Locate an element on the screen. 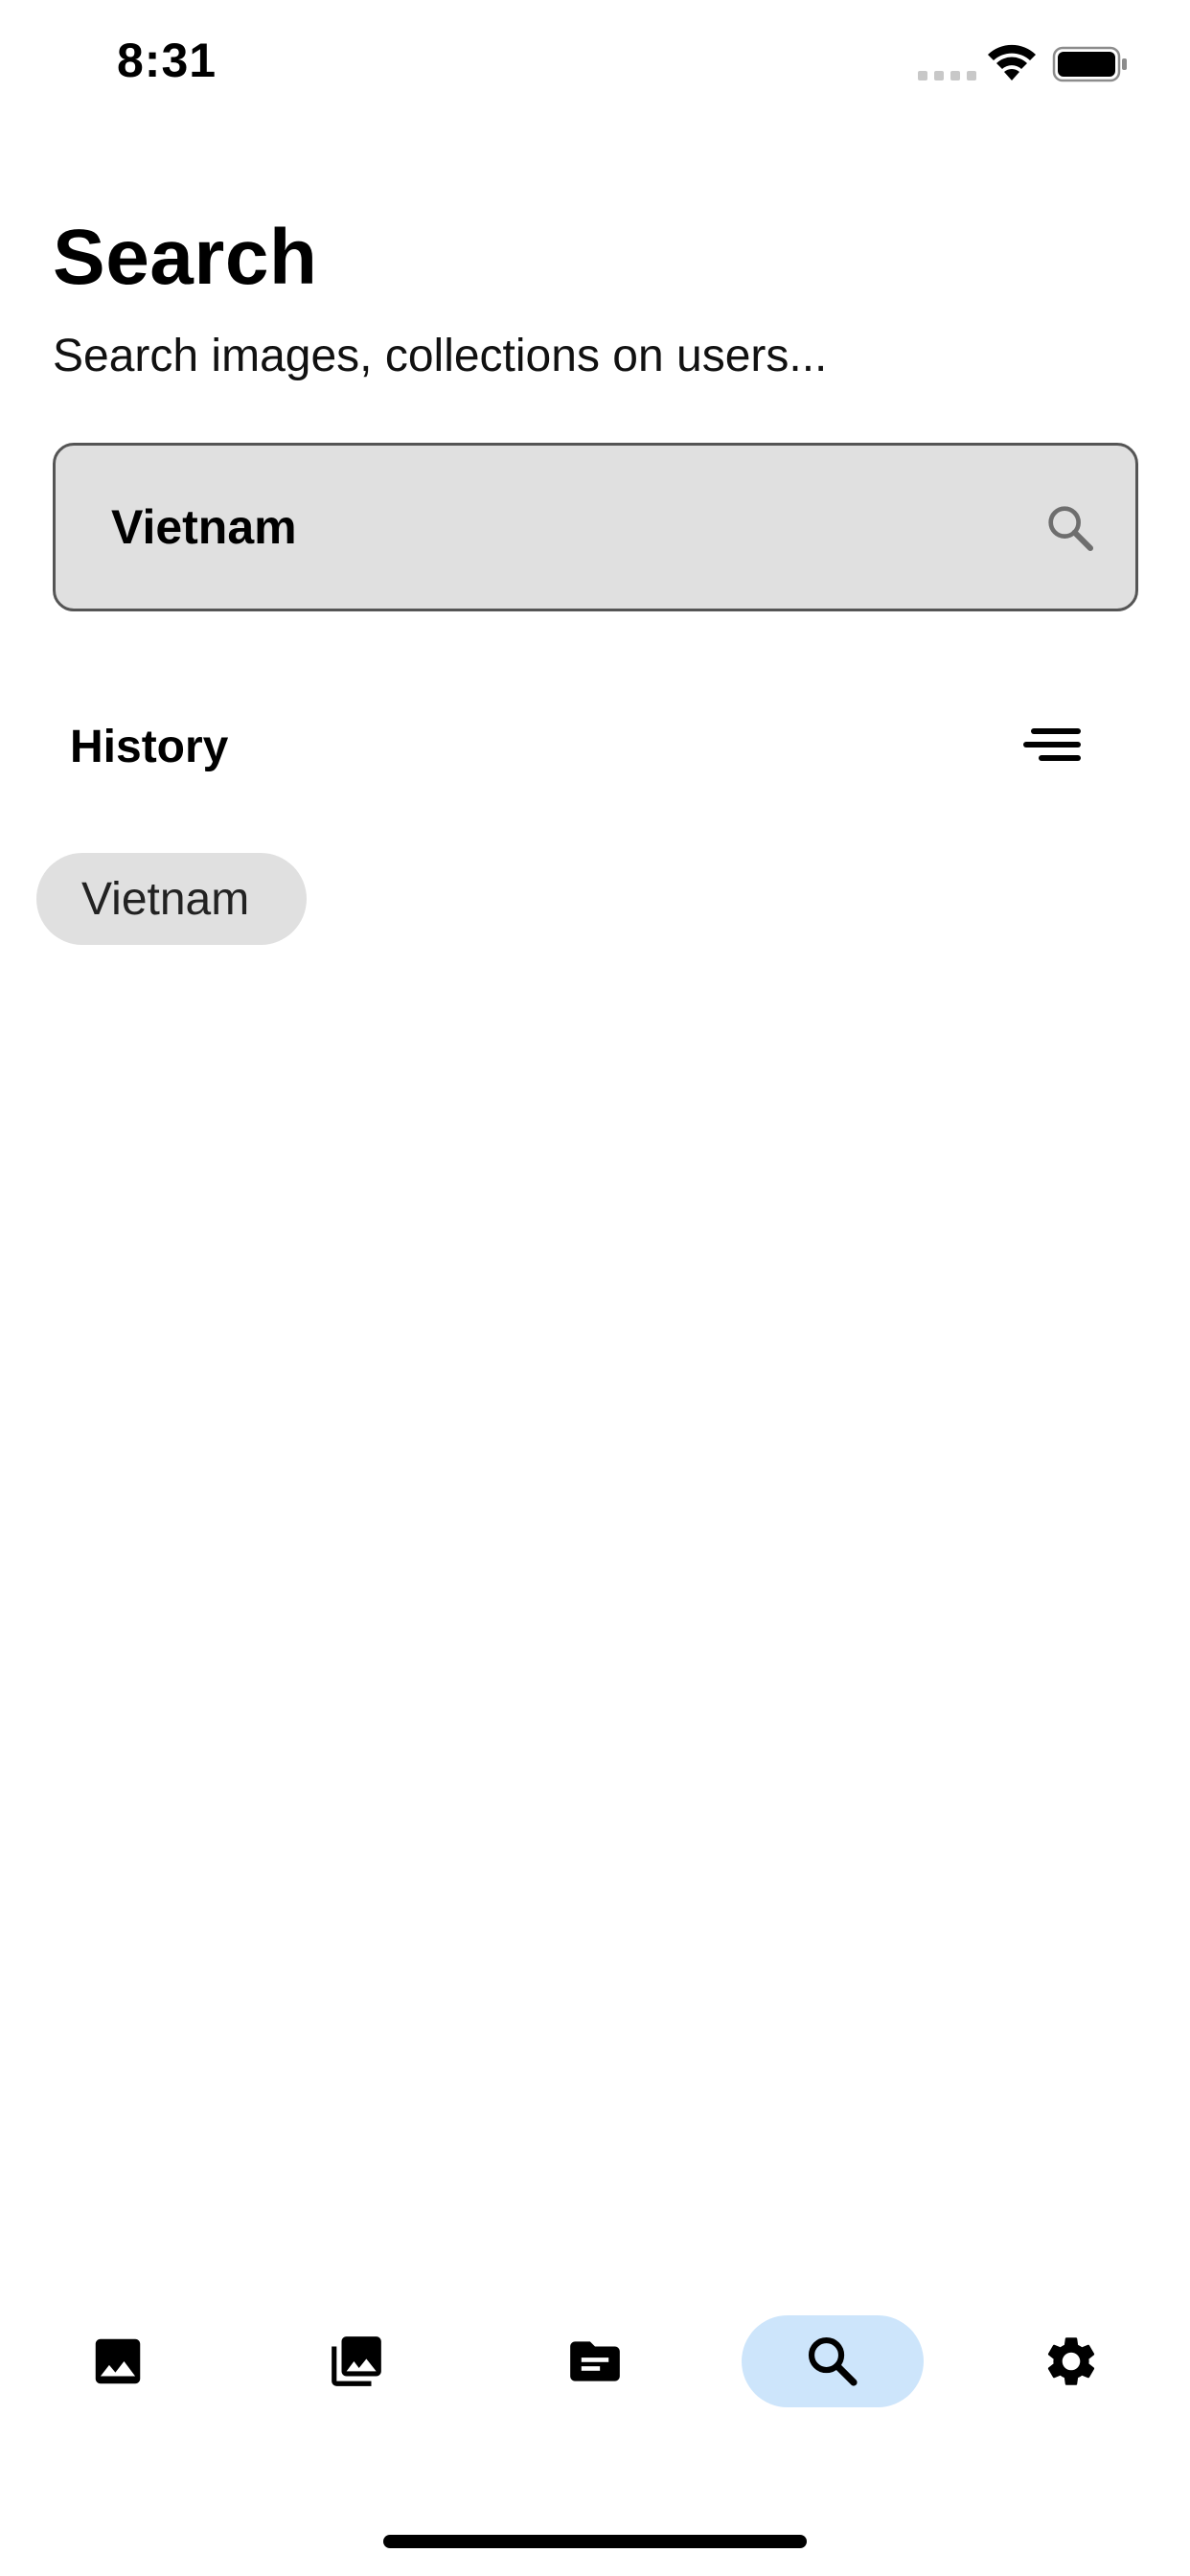  bottom-nav is located at coordinates (595, 2363).